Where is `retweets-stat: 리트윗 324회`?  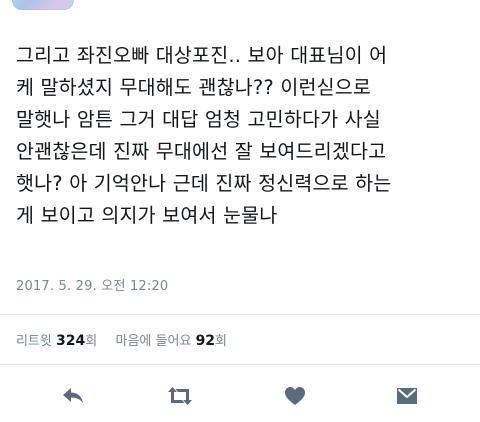 retweets-stat: 리트윗 324회 is located at coordinates (58, 341).